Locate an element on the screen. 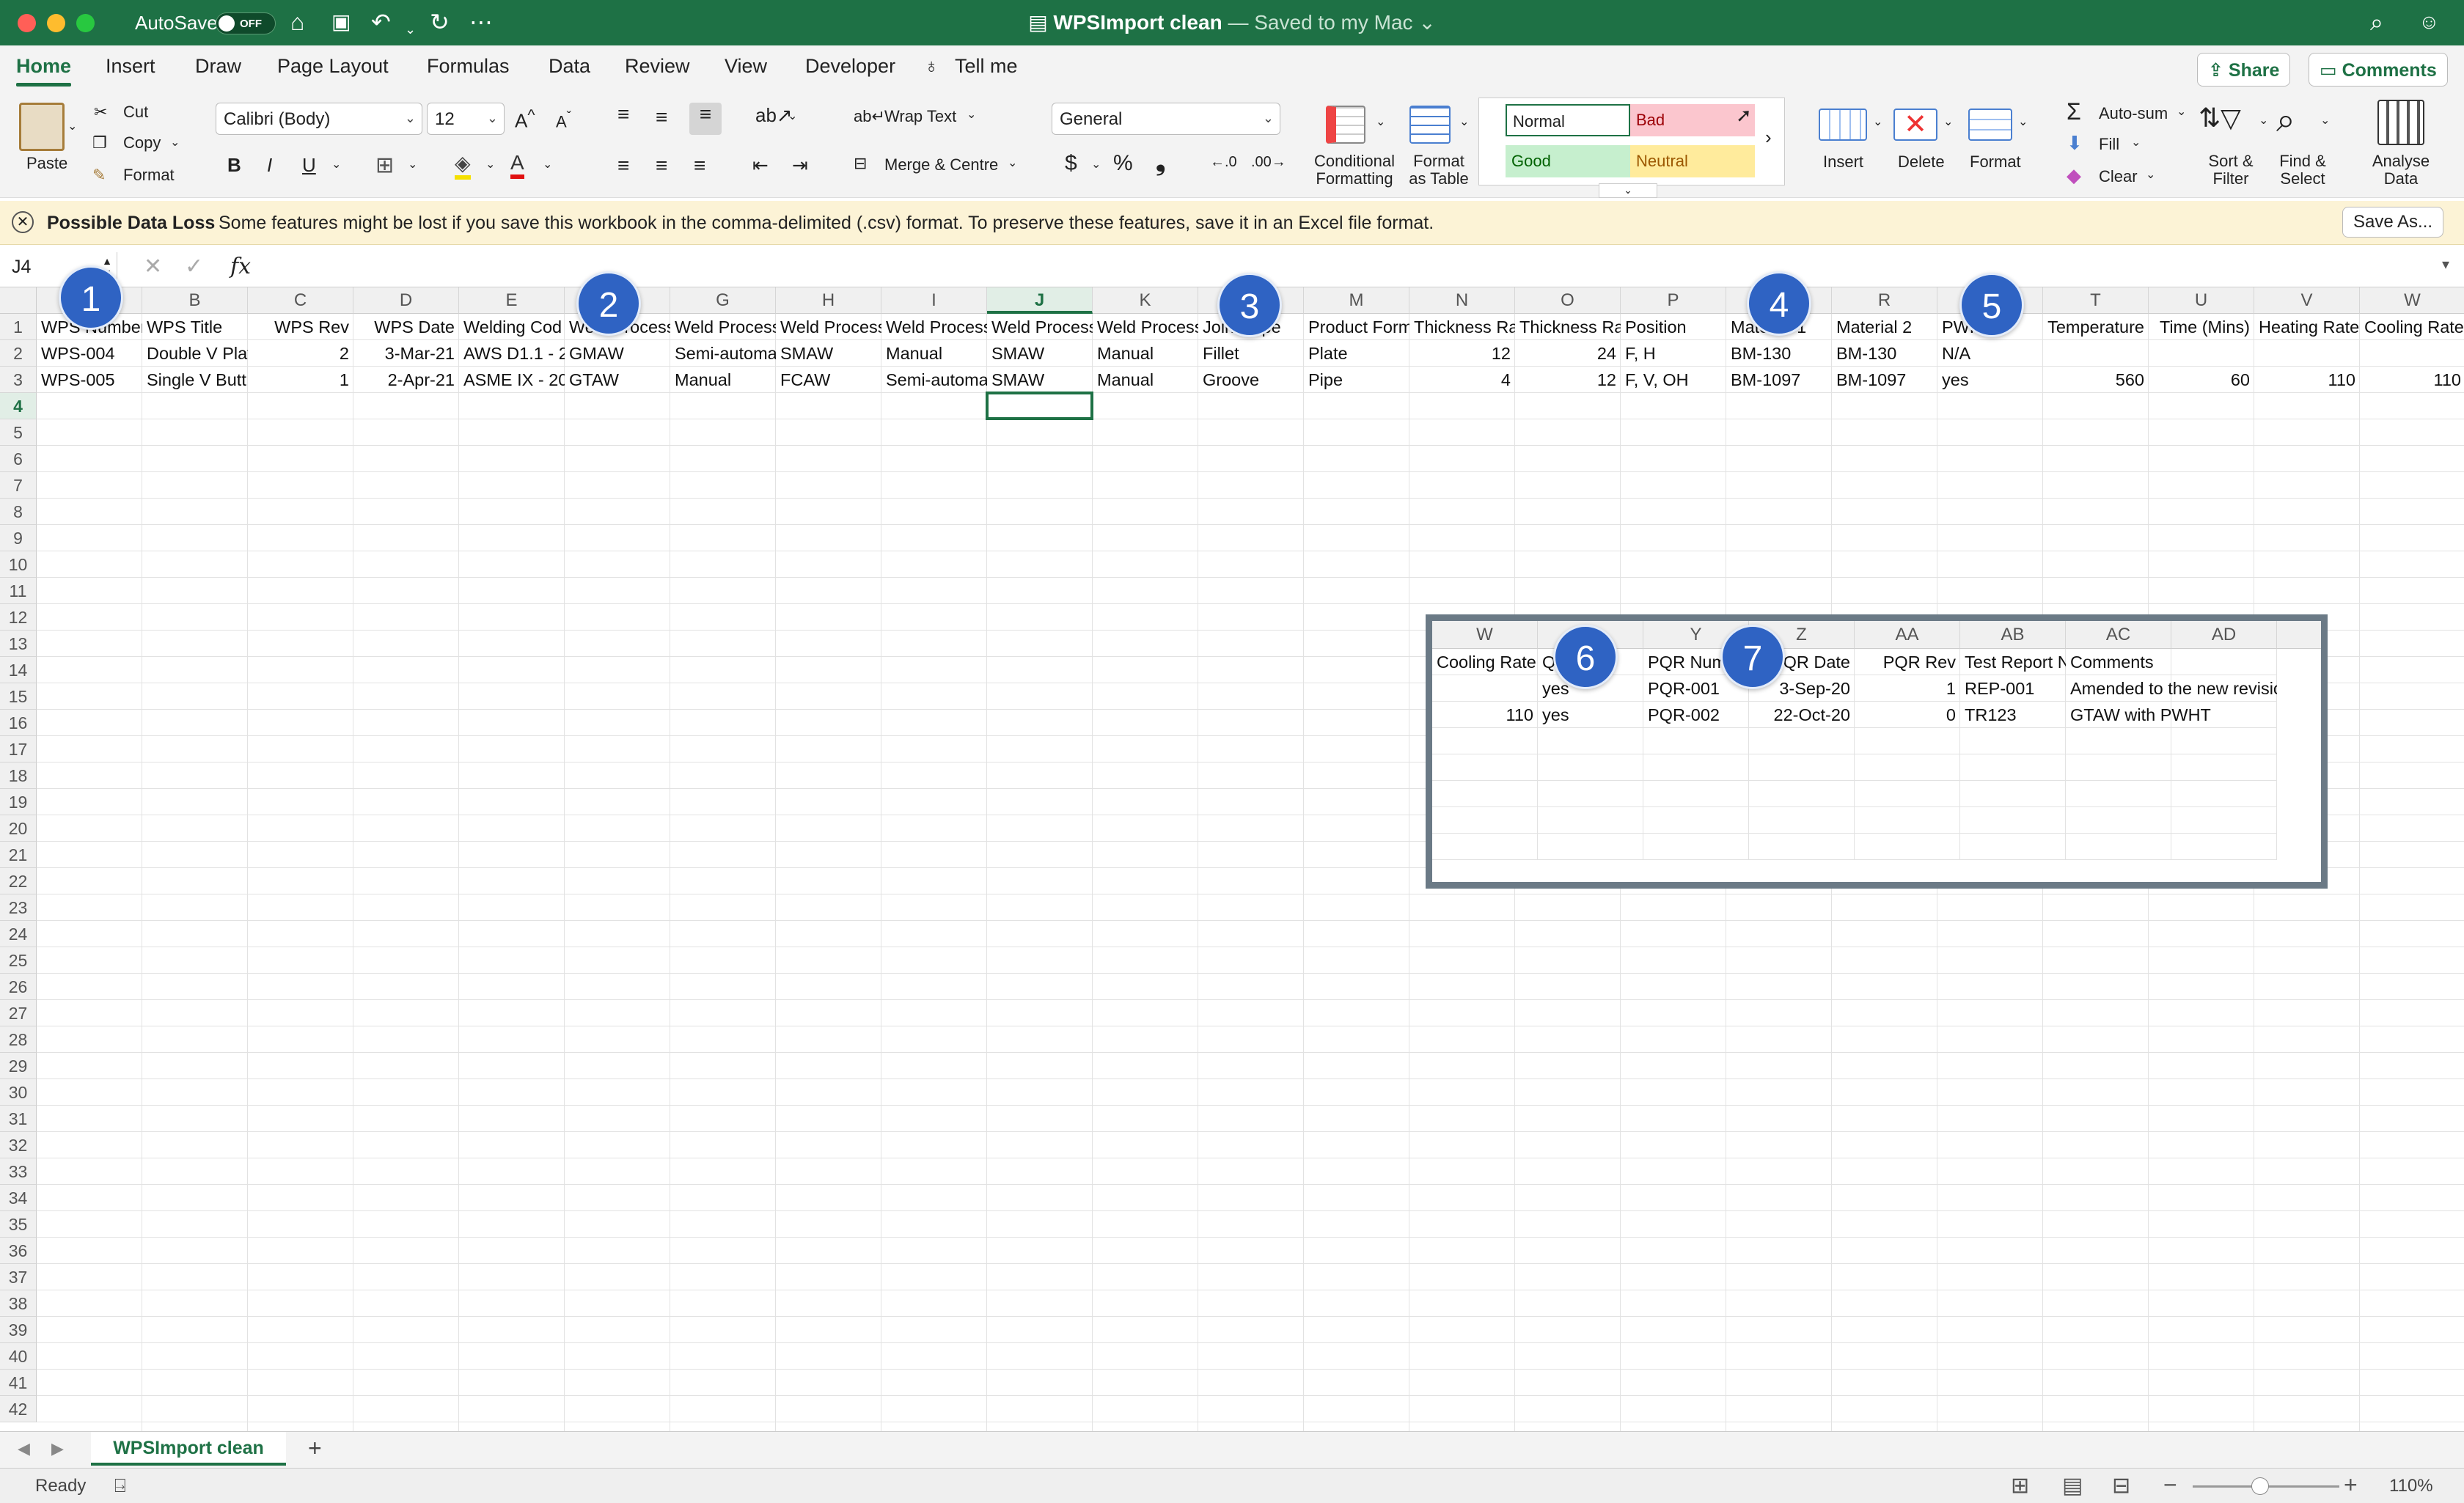 The image size is (2464, 1503). cf-dropdown-icon: ⌄ is located at coordinates (1380, 122).